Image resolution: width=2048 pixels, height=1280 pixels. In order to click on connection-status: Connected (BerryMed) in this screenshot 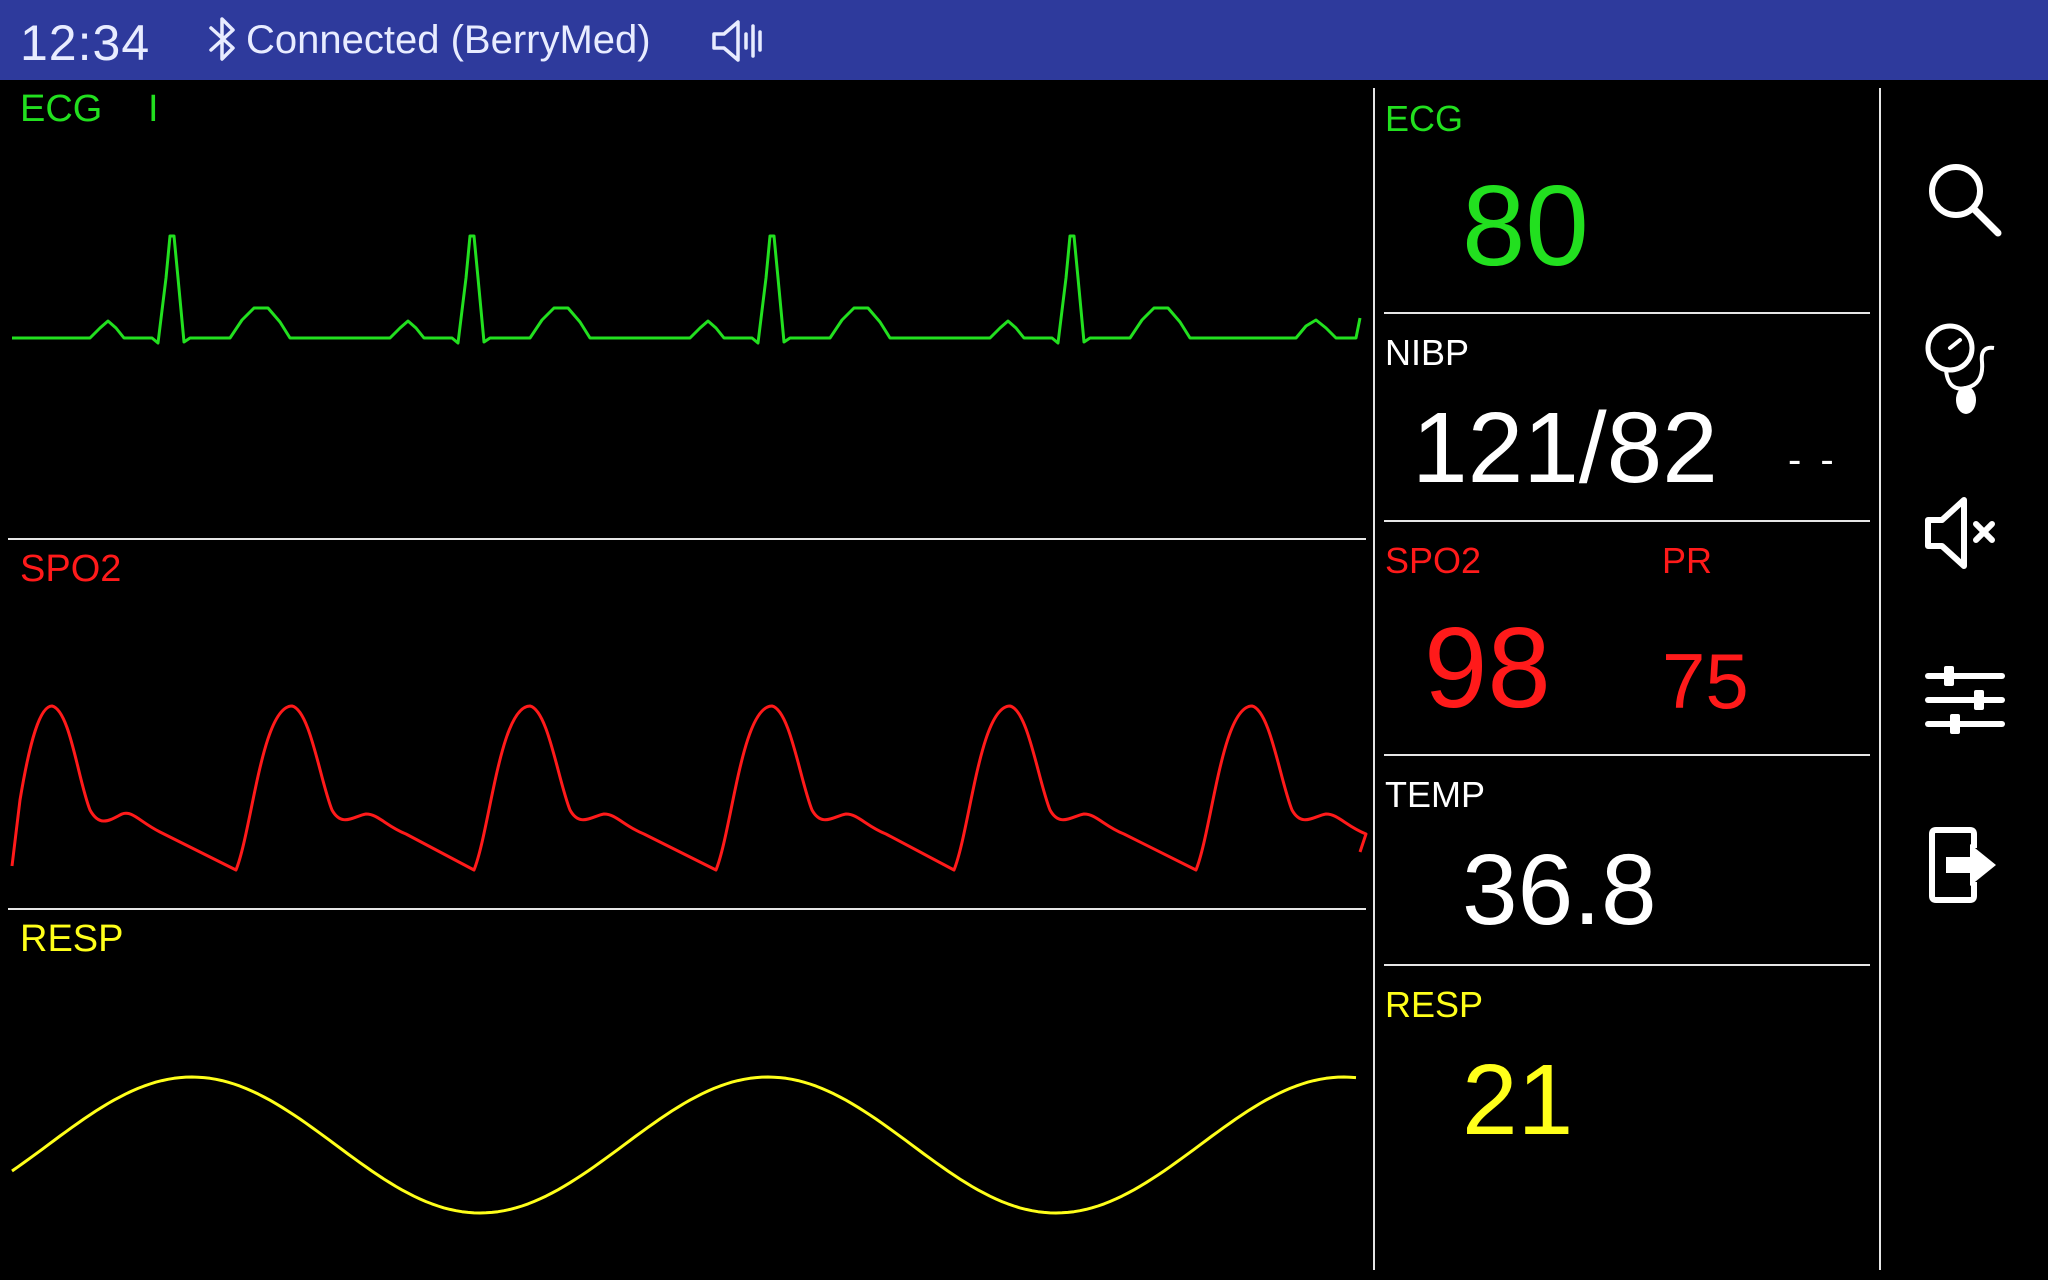, I will do `click(448, 40)`.